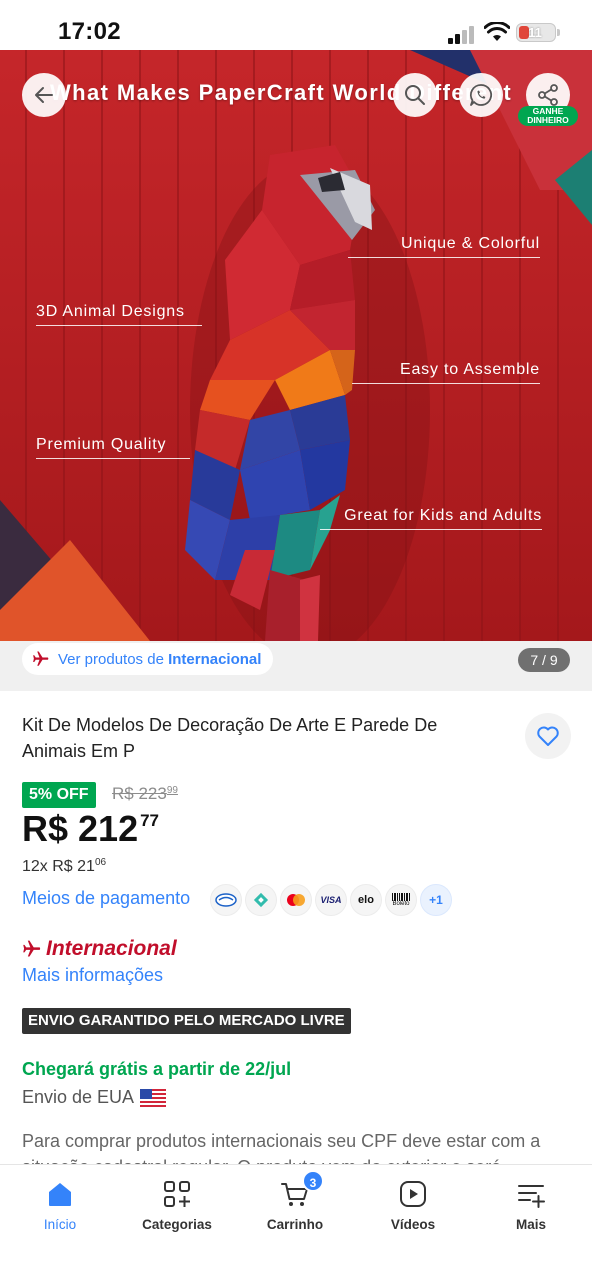 This screenshot has width=592, height=1280. I want to click on international-products-link: Ver produtos de Internacional, so click(148, 659).